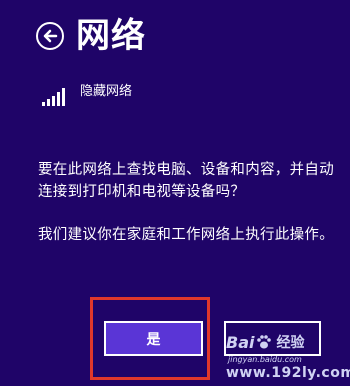  I want to click on network-name: 隐藏网络, so click(106, 91).